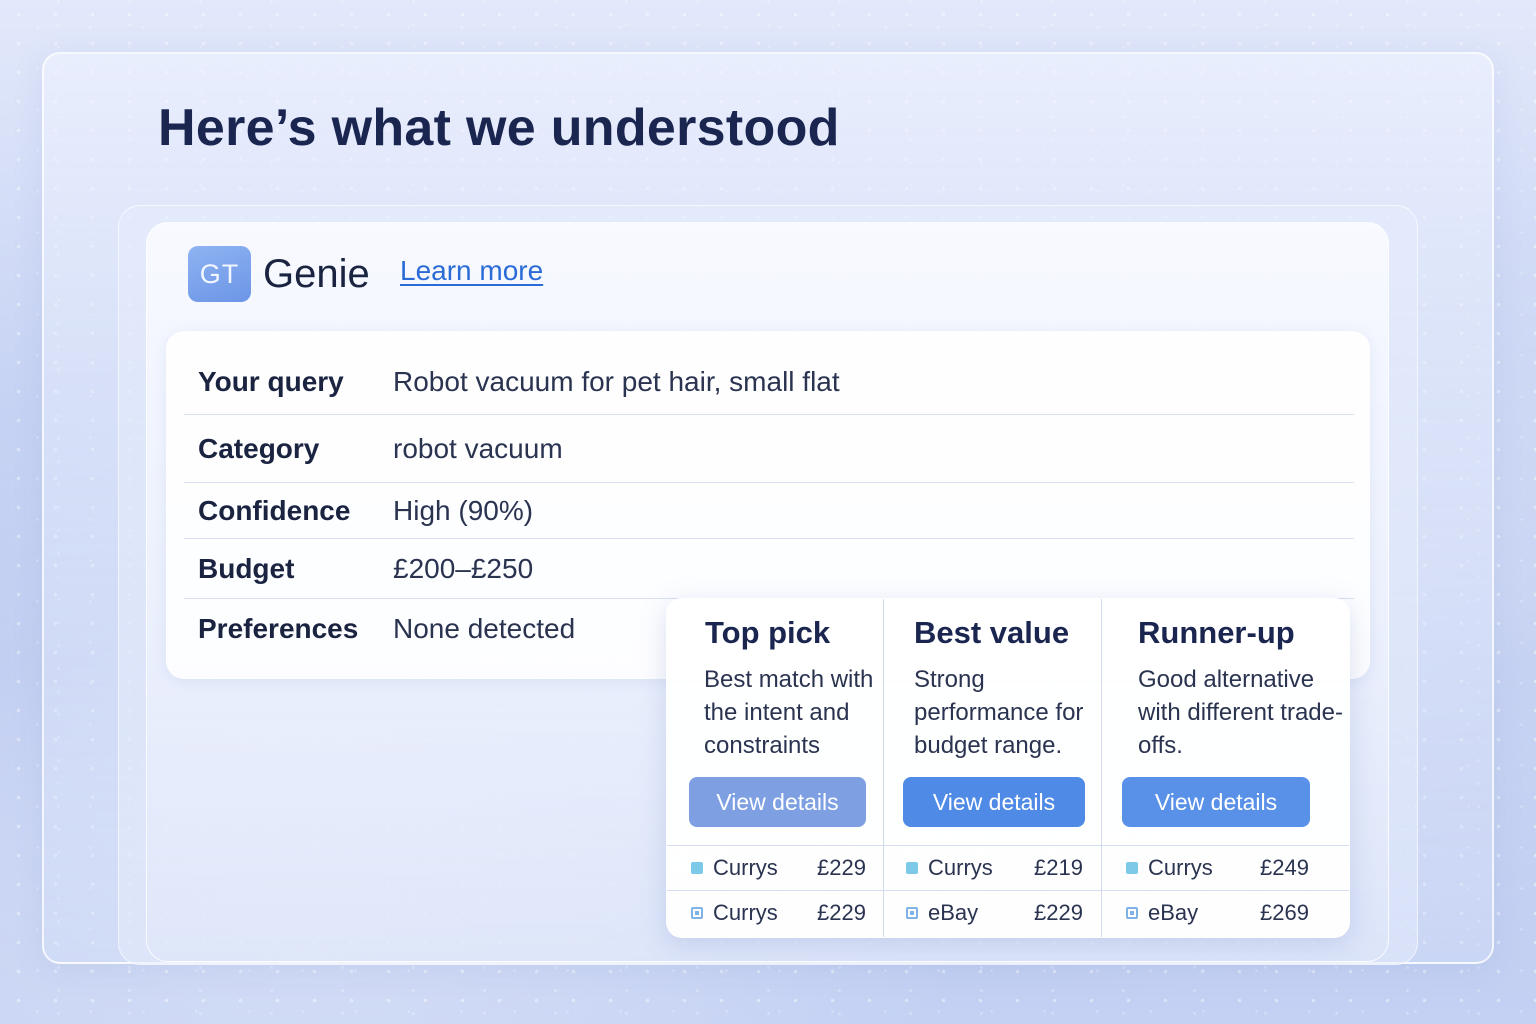 This screenshot has width=1536, height=1024. I want to click on pick-title: Runner-up, so click(1216, 632).